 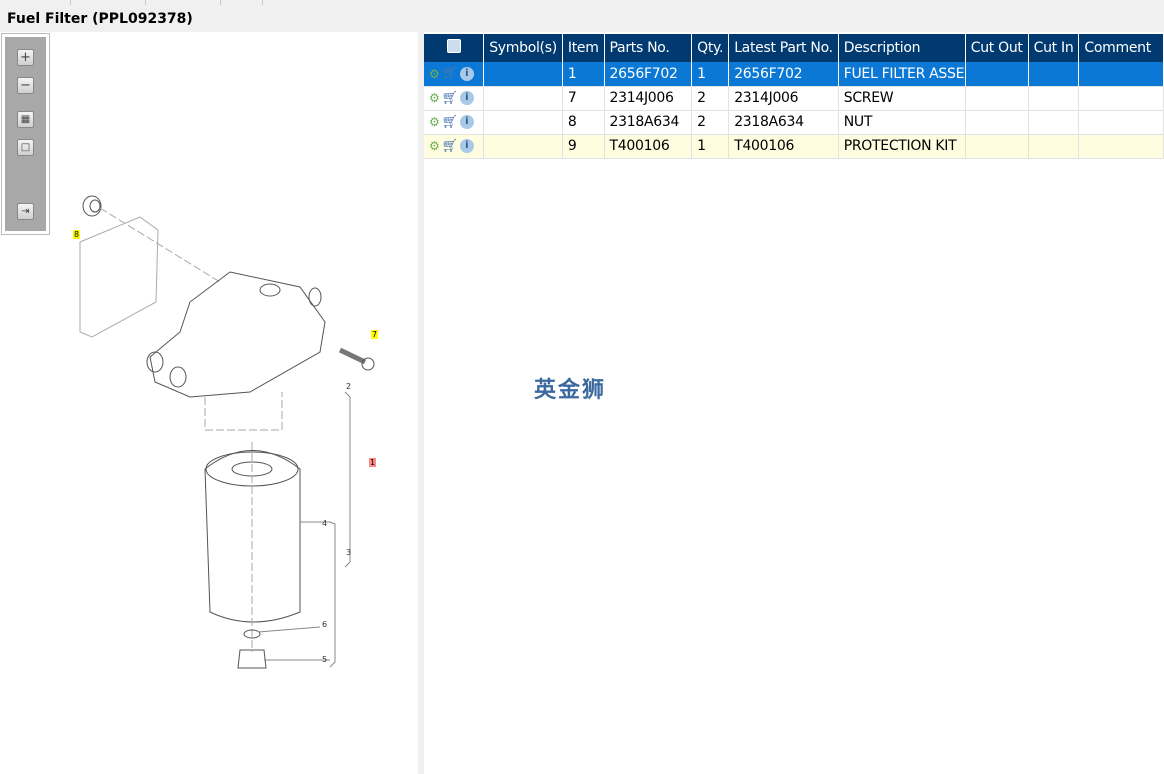 What do you see at coordinates (583, 122) in the screenshot?
I see `cell-item: 8` at bounding box center [583, 122].